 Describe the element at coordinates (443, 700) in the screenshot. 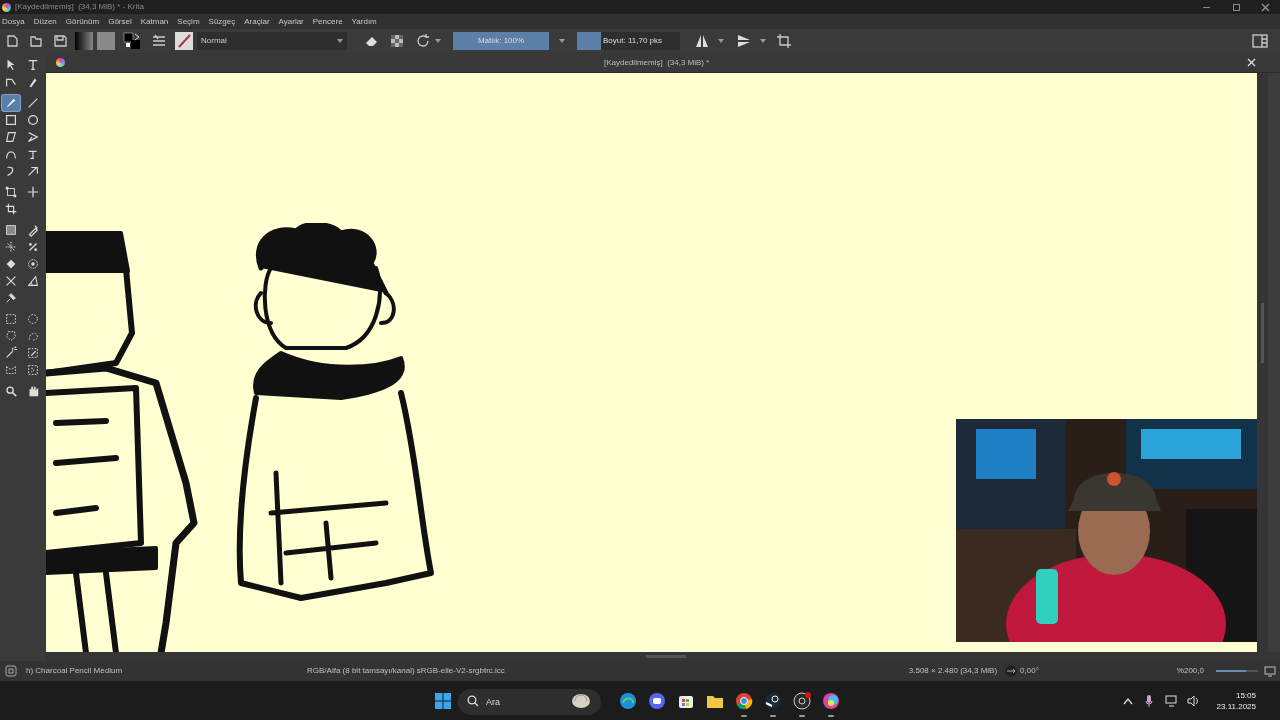

I see `windows-icon` at that location.